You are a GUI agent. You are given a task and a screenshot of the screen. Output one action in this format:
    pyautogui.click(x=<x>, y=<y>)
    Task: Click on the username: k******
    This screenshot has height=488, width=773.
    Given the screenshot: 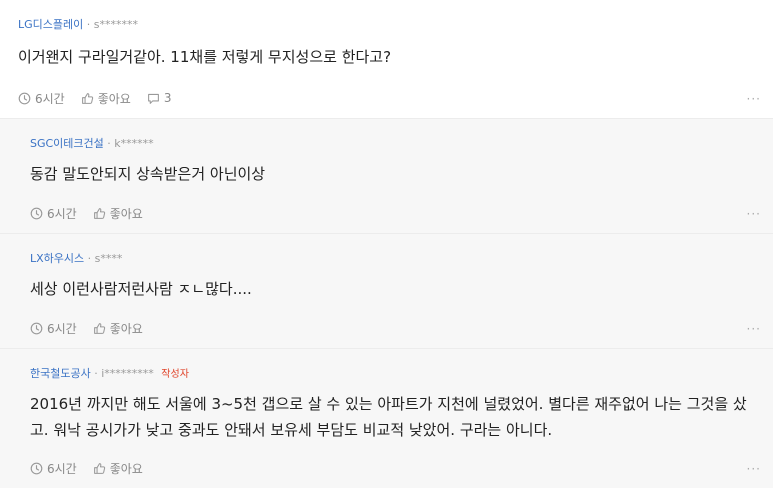 What is the action you would take?
    pyautogui.click(x=134, y=143)
    